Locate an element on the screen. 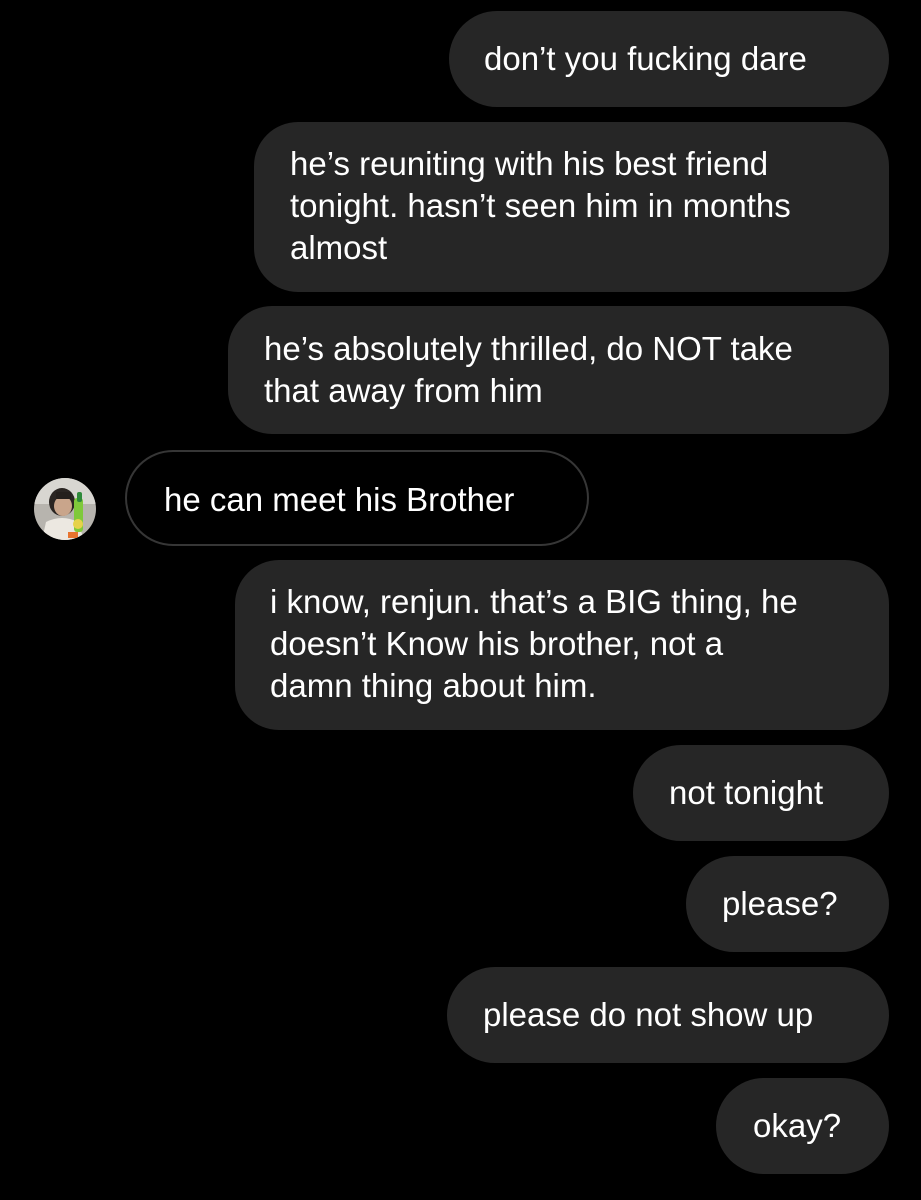 The image size is (921, 1200). message-bubble-sent: okay? is located at coordinates (802, 1126).